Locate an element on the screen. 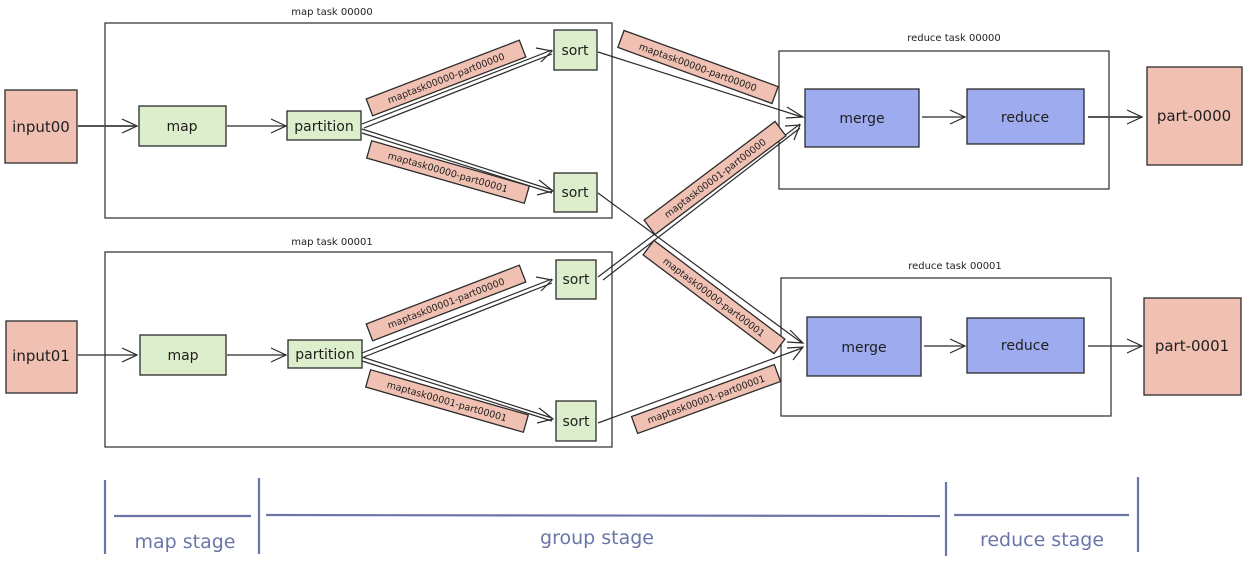  edge-partition-sort-0a is located at coordinates (457, 87).